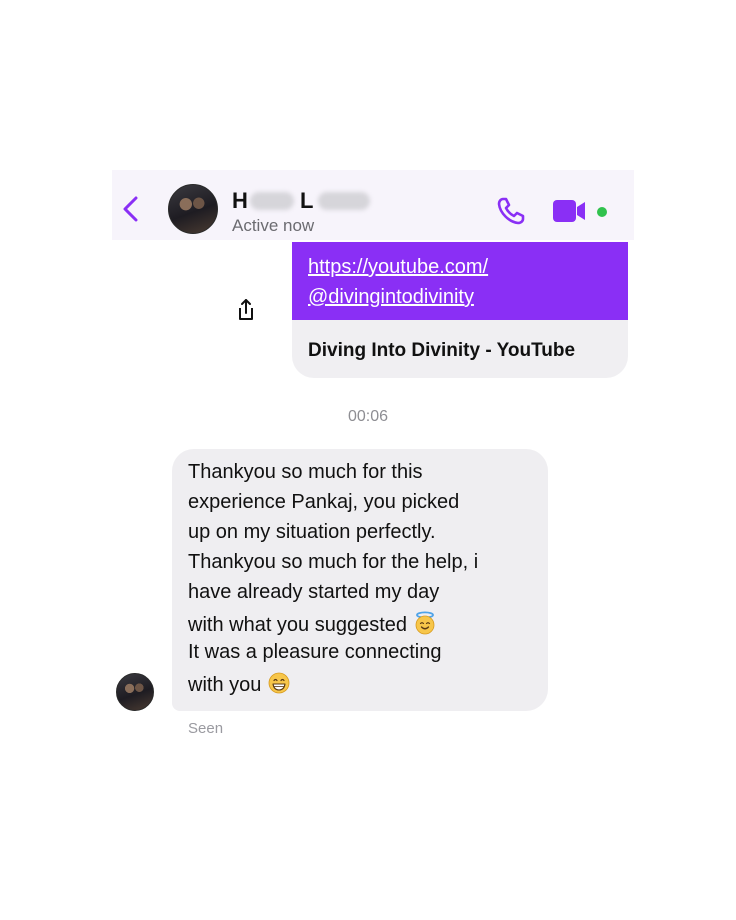  Describe the element at coordinates (240, 200) in the screenshot. I see `contact-name-initial: H` at that location.